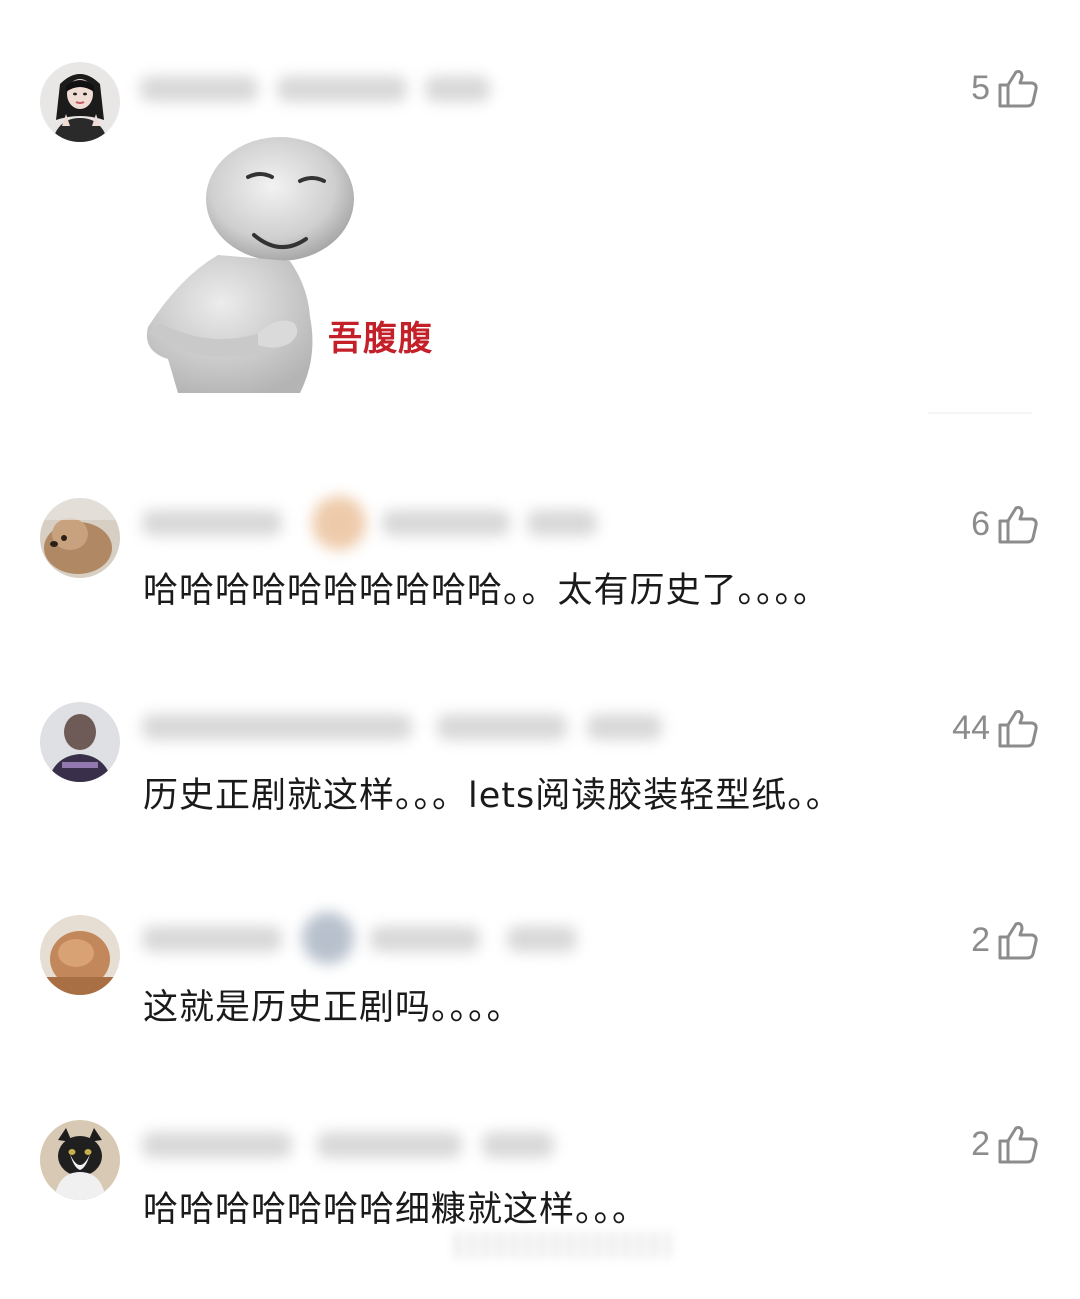 Image resolution: width=1080 pixels, height=1299 pixels. Describe the element at coordinates (80, 955) in the screenshot. I see `avatar-pet-photo-icon` at that location.